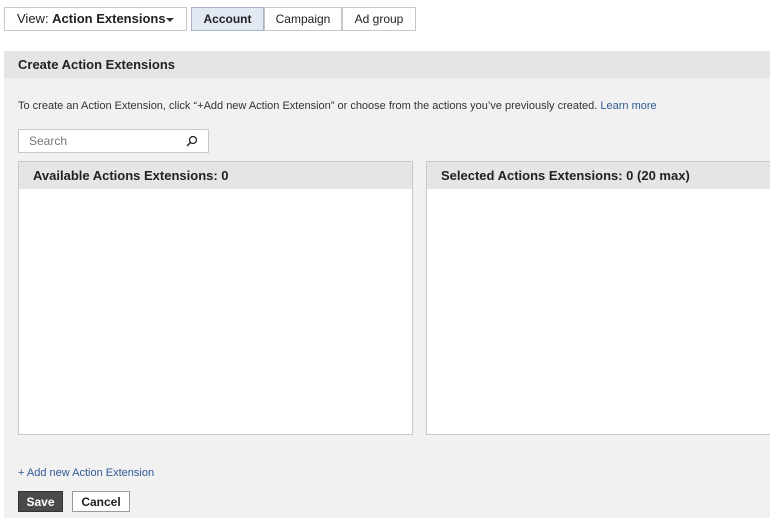 Image resolution: width=770 pixels, height=518 pixels. What do you see at coordinates (109, 18) in the screenshot?
I see `view-value: Action Extensions` at bounding box center [109, 18].